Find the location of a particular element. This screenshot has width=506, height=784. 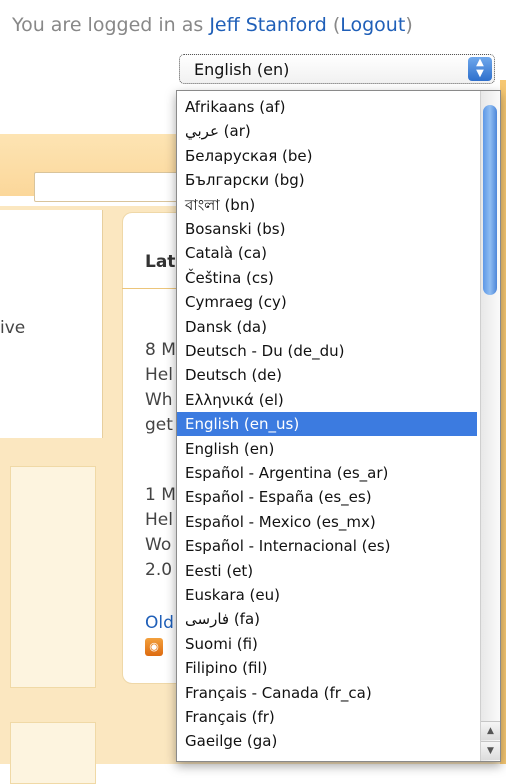

up-down-arrows-icon: ▲ ▼ is located at coordinates (480, 69).